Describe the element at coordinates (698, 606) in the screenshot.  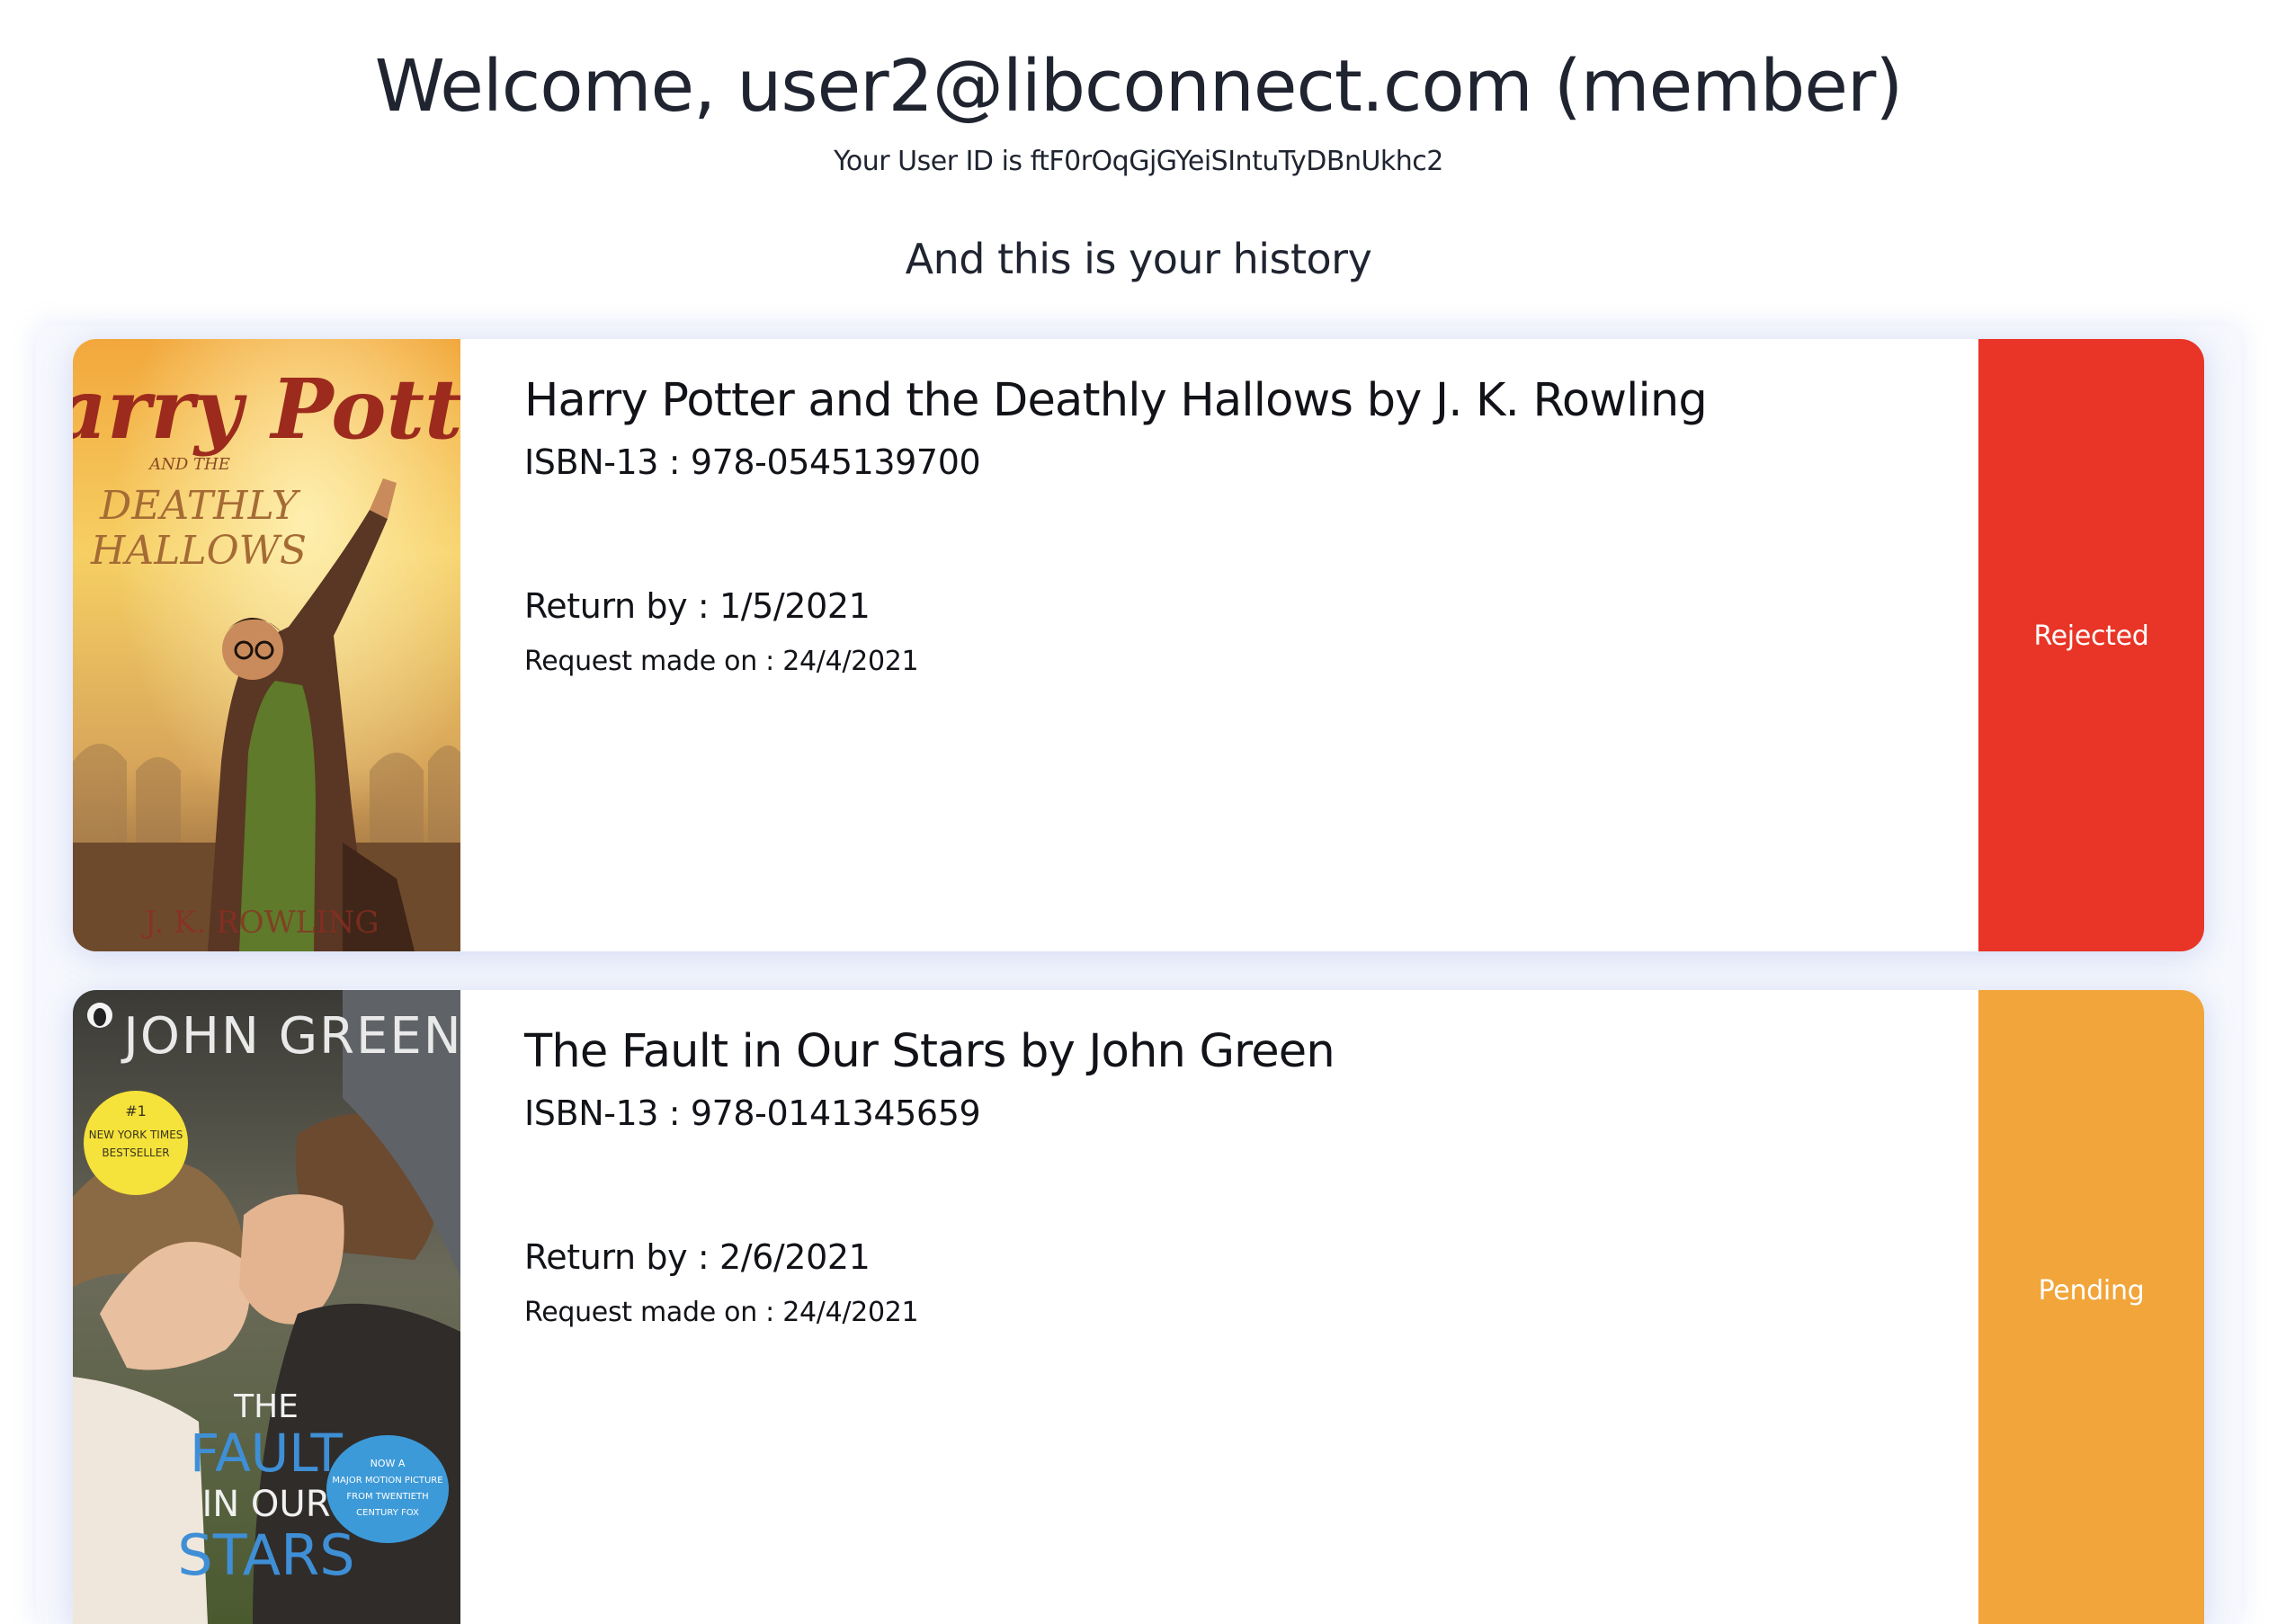
I see `return-by-date: Return by : 1/5/2021` at that location.